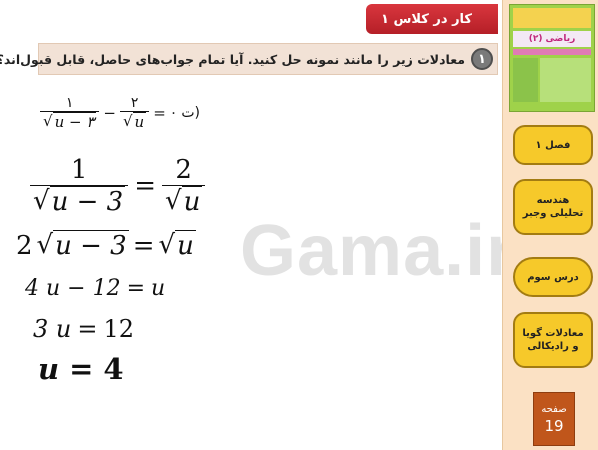 This screenshot has height=450, width=598. I want to click on problem-sqrt-right: √ u, so click(134, 121).